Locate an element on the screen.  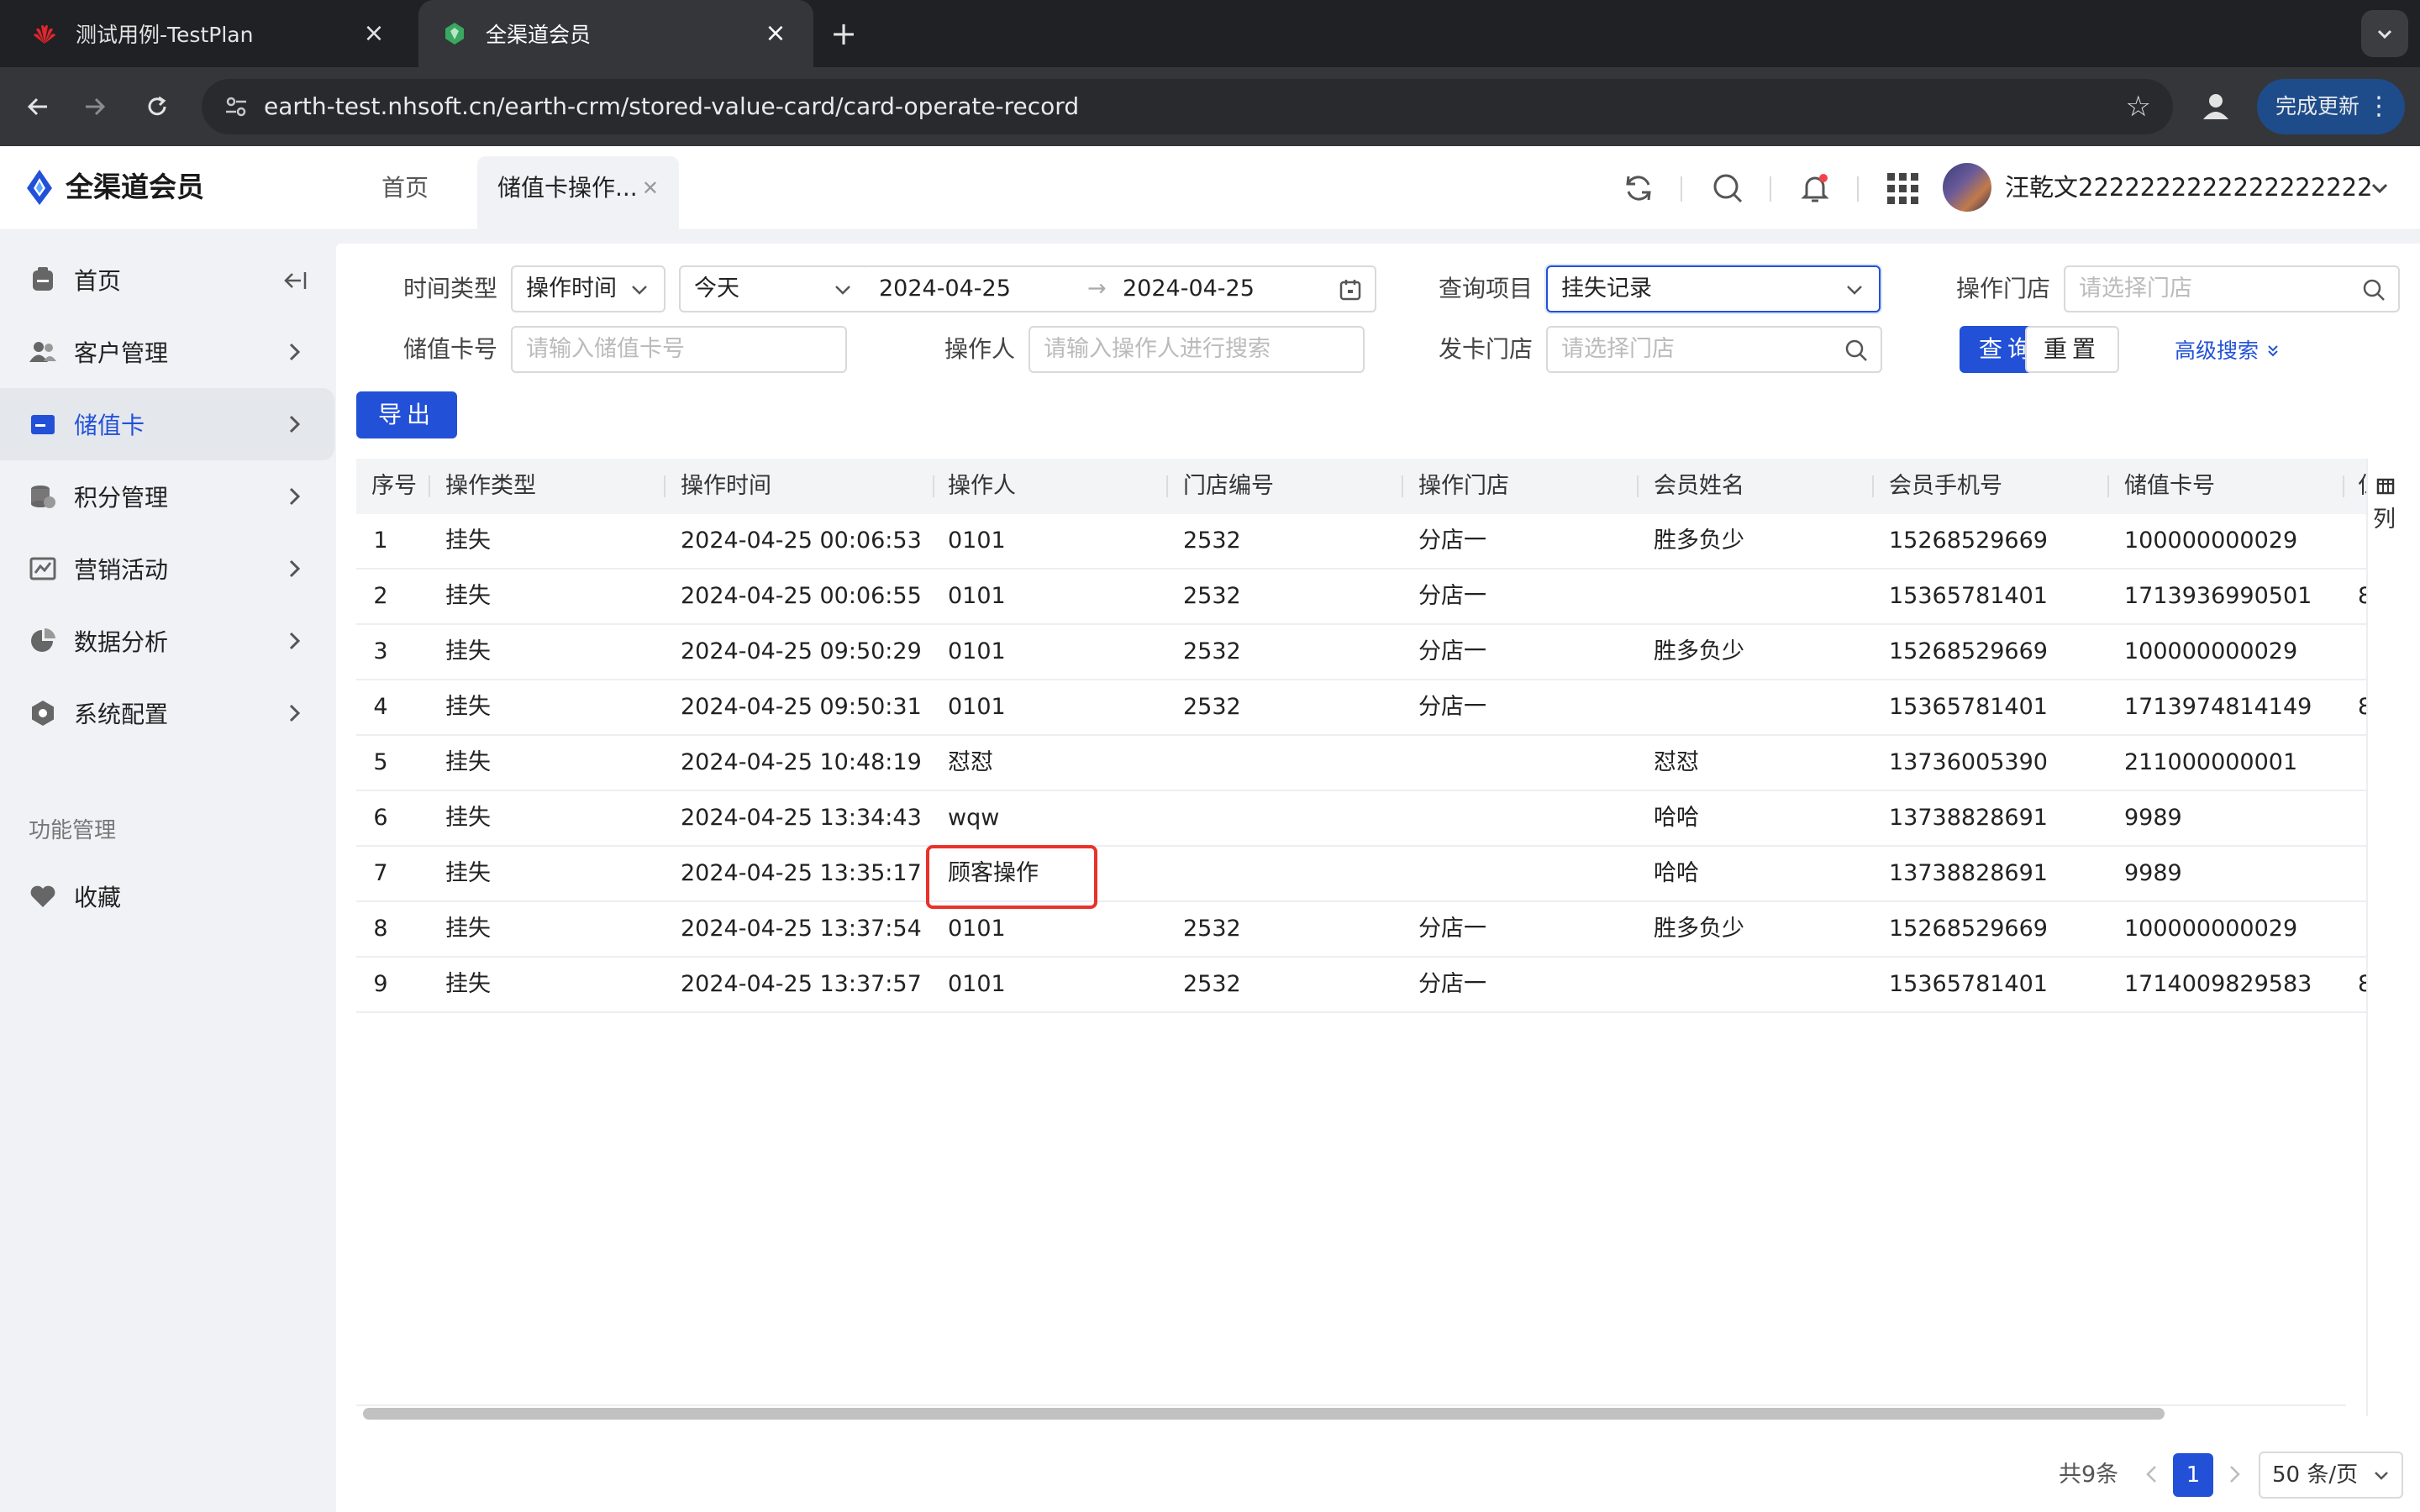
horizontal-scrollbar is located at coordinates (1351, 1412).